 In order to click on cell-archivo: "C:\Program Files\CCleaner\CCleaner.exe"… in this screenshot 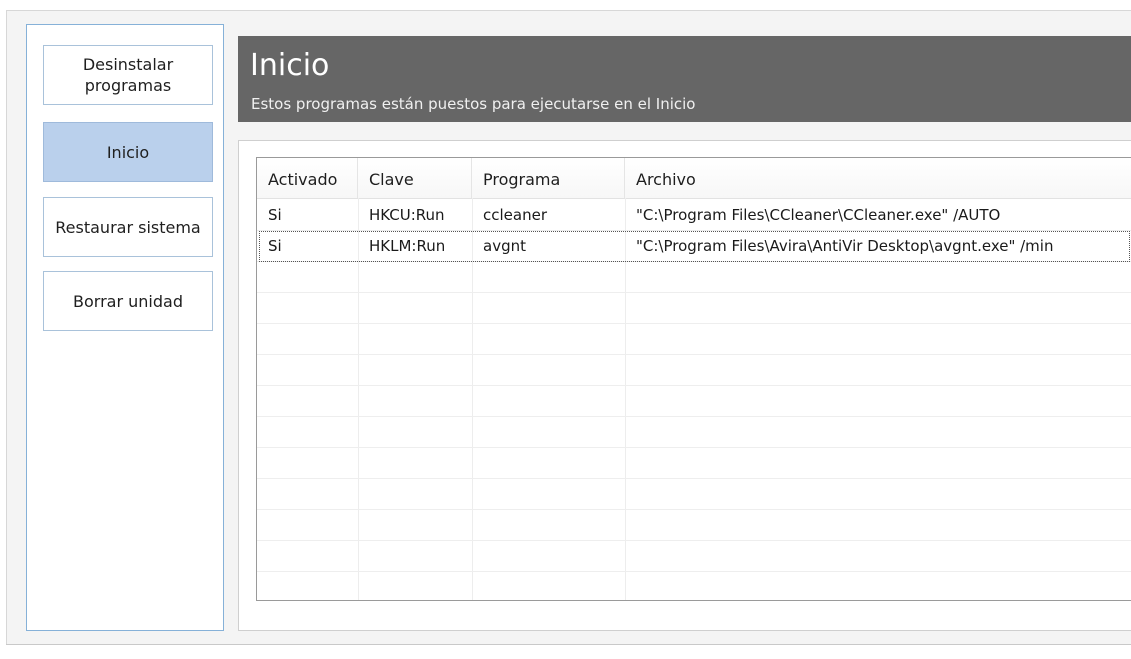, I will do `click(818, 215)`.